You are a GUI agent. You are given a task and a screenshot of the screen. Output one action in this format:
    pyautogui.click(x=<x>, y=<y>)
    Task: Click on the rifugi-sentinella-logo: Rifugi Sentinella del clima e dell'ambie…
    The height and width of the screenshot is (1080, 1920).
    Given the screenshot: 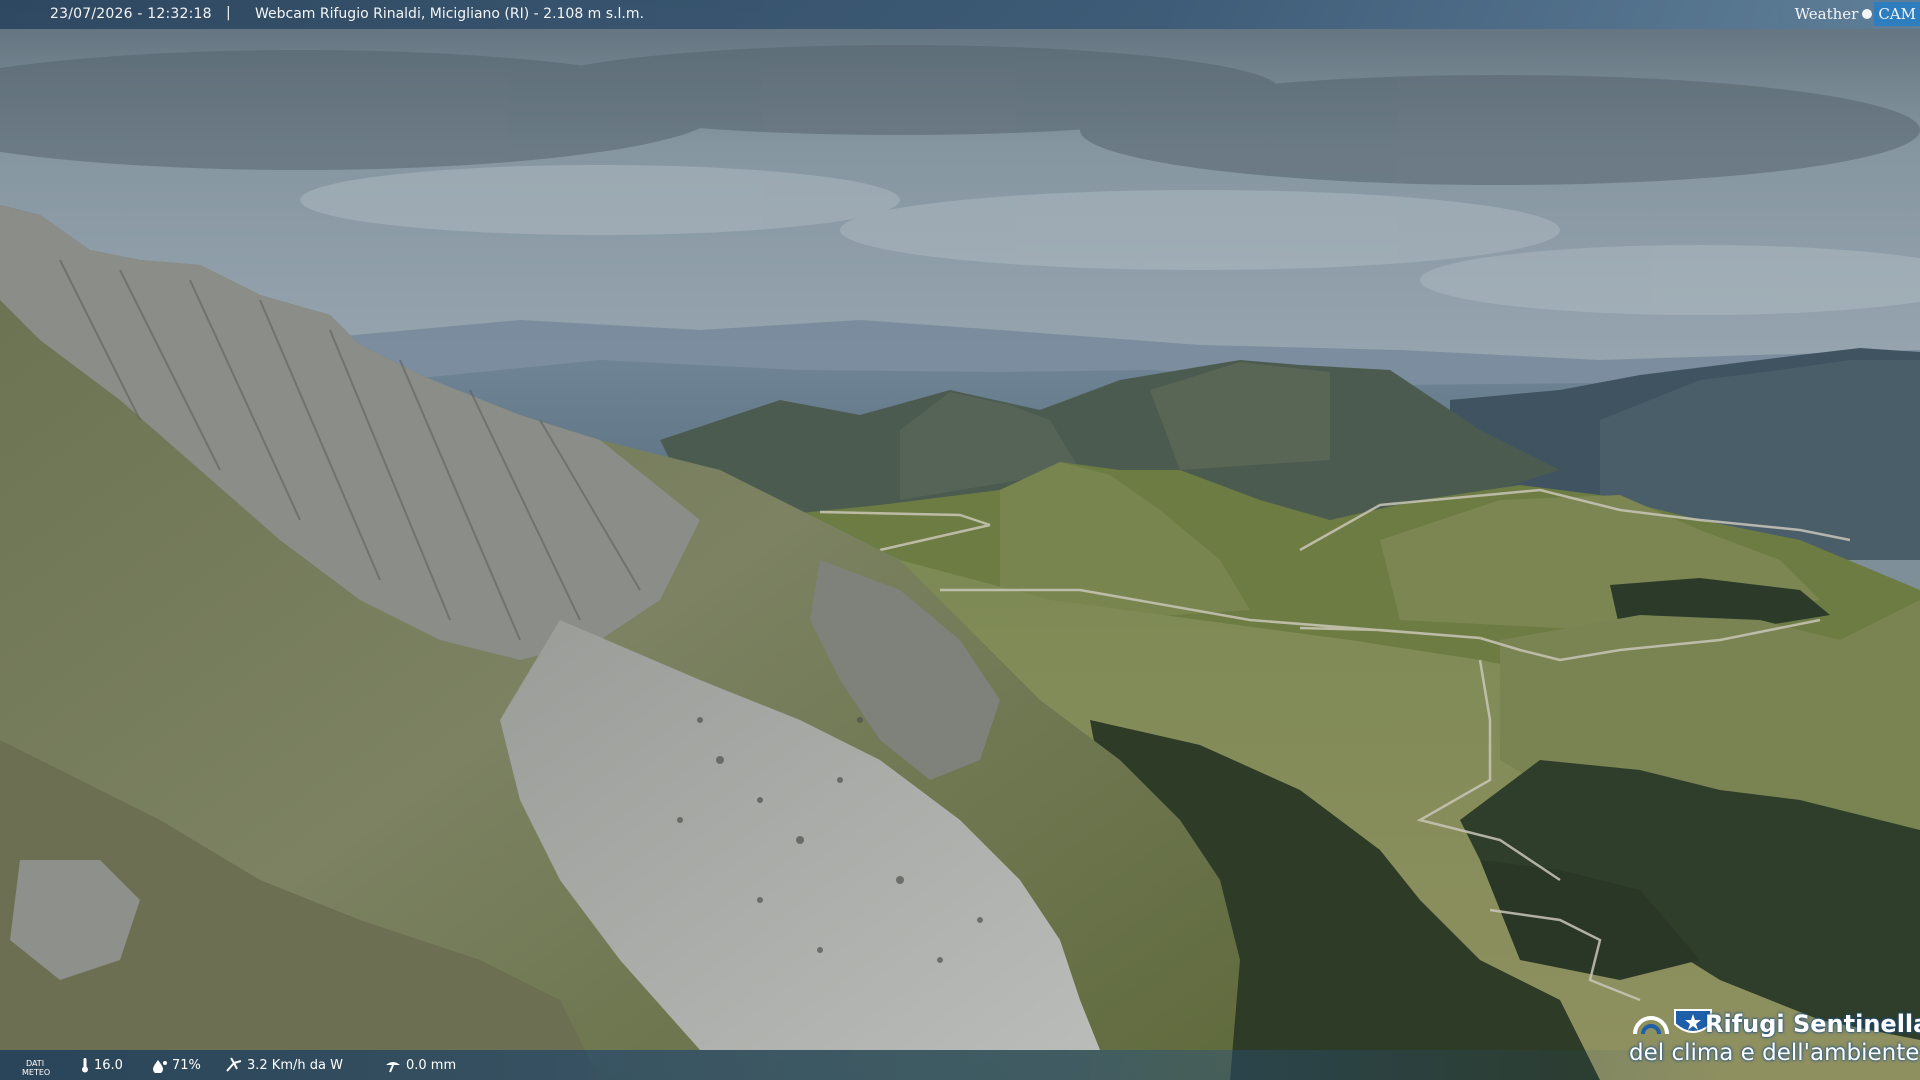 What is the action you would take?
    pyautogui.click(x=1771, y=1032)
    